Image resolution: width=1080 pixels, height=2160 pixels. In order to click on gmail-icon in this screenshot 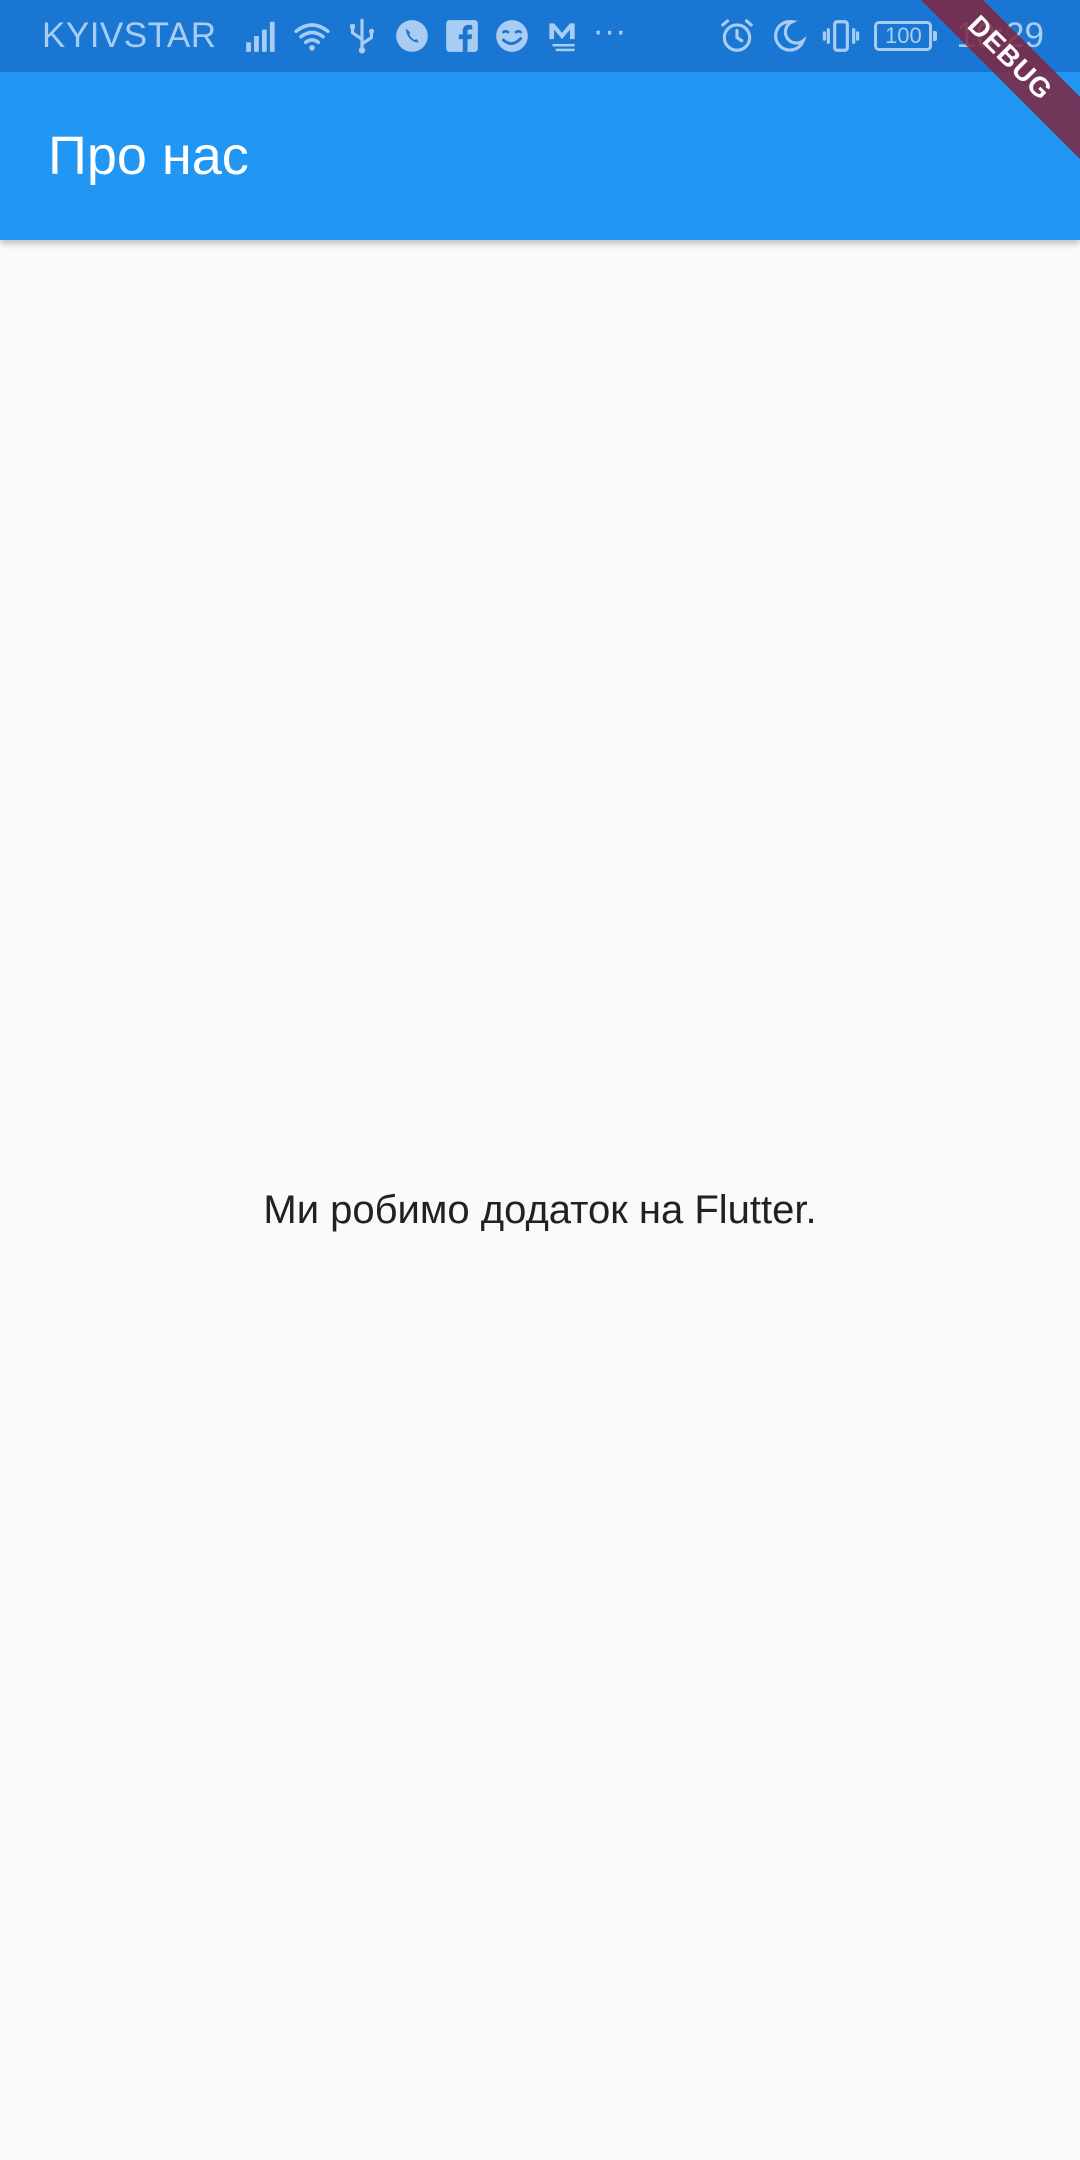, I will do `click(562, 36)`.